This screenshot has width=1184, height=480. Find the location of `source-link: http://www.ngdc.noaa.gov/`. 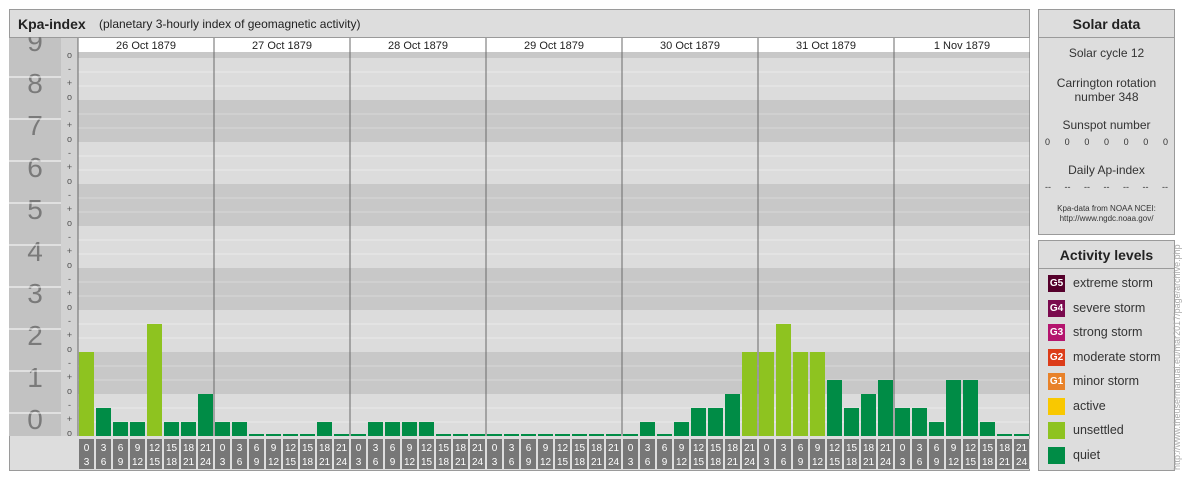

source-link: http://www.ngdc.noaa.gov/ is located at coordinates (1106, 219).